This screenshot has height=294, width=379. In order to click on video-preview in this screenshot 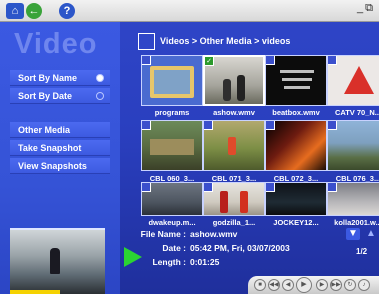, I will do `click(57, 261)`.